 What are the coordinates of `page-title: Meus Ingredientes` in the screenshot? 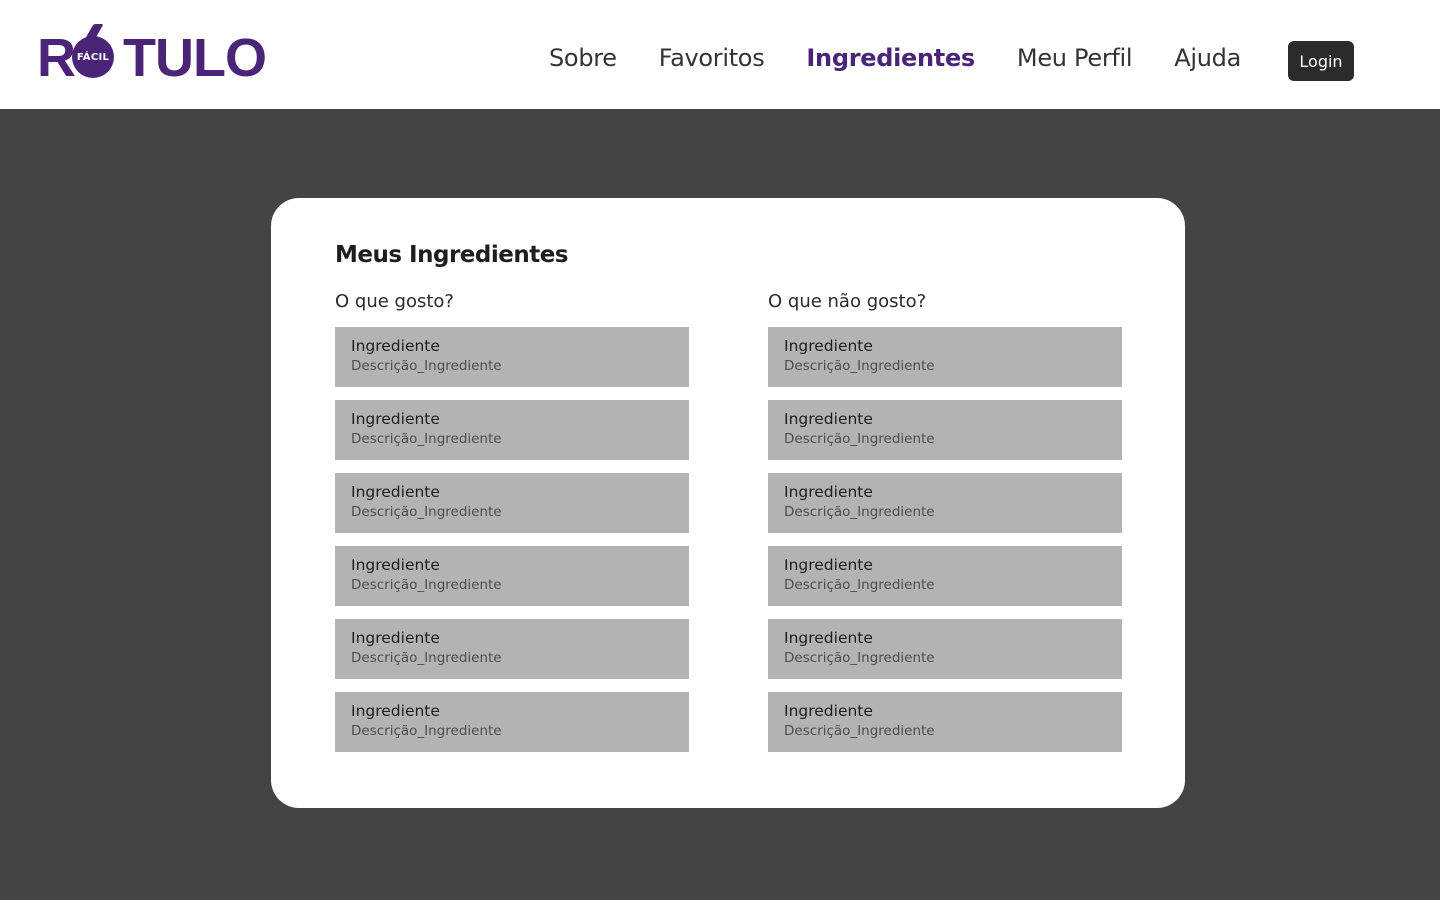 It's located at (452, 255).